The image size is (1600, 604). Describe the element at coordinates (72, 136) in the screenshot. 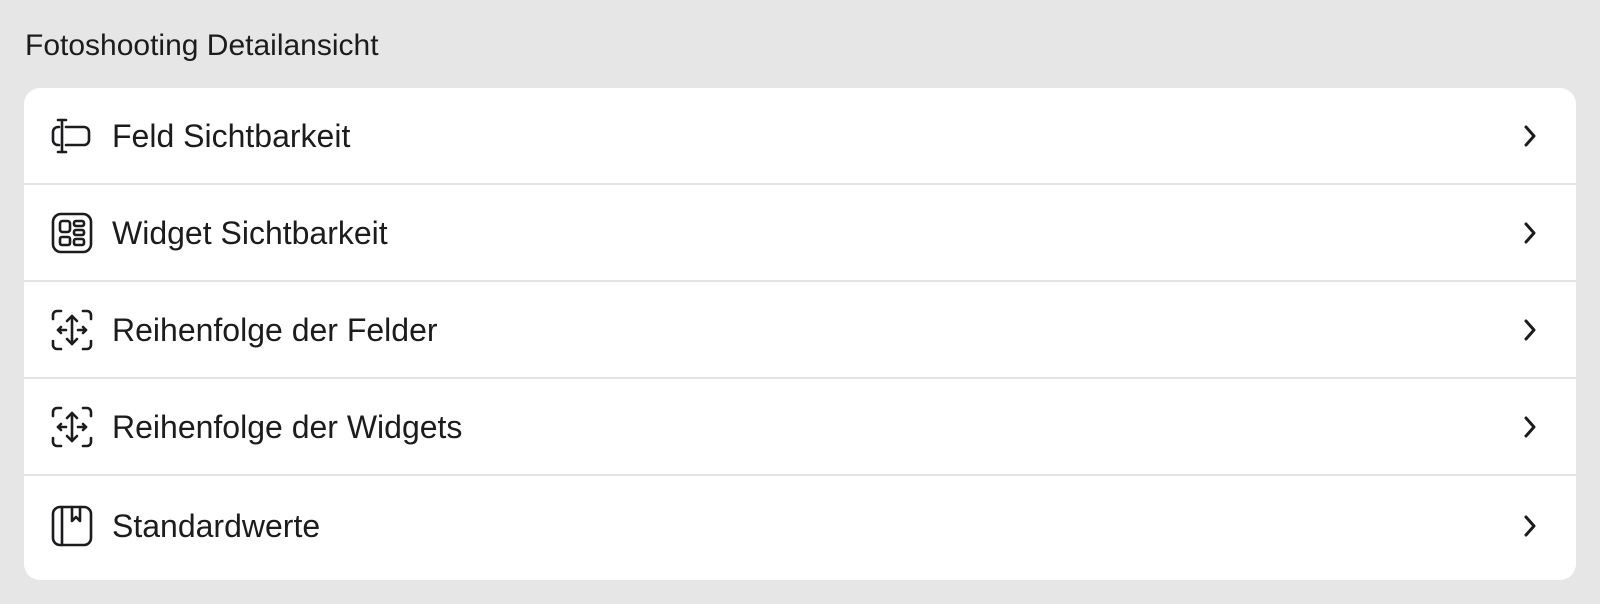

I see `text-field-visibility-icon` at that location.